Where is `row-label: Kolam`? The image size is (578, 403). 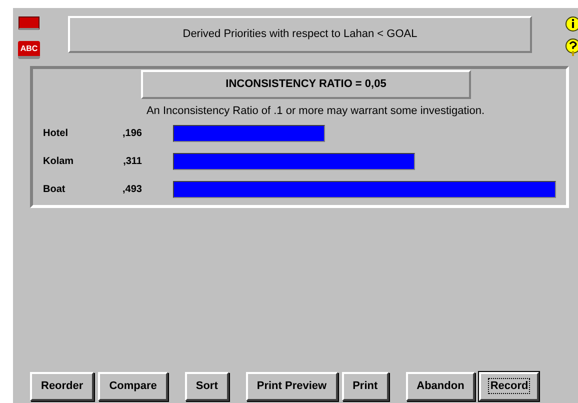 row-label: Kolam is located at coordinates (59, 162).